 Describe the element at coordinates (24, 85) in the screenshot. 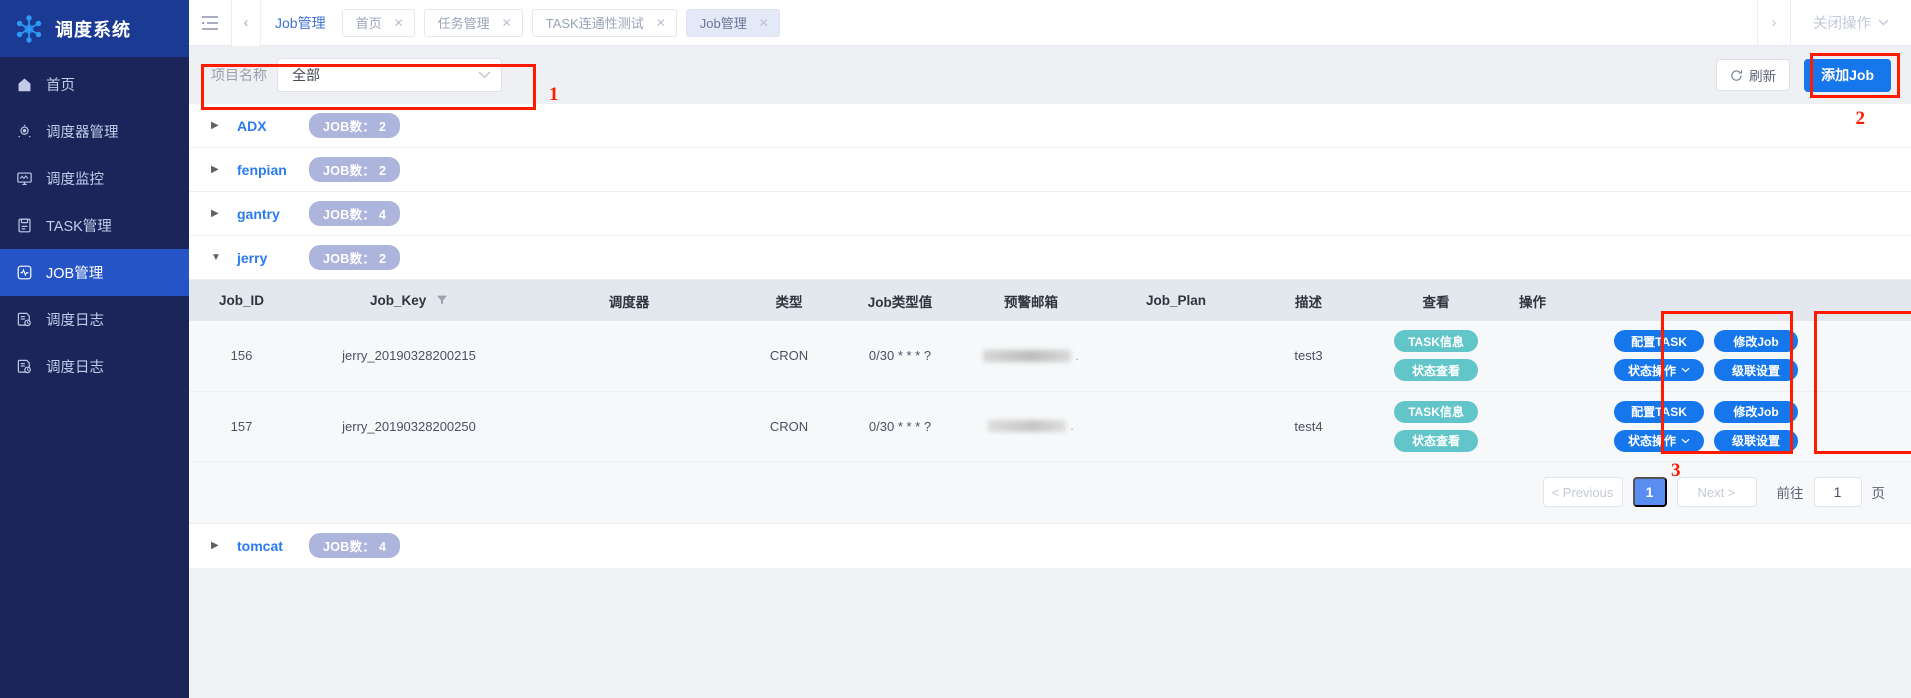

I see `home-icon` at that location.